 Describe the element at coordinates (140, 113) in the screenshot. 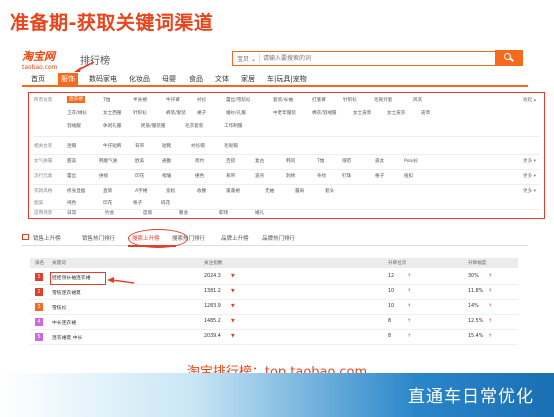

I see `filter-option: 针织衫` at that location.